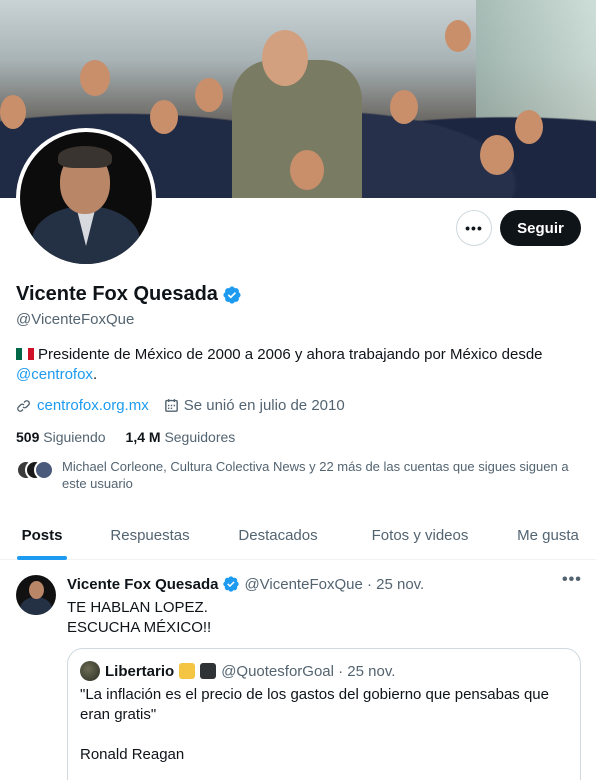 This screenshot has height=780, width=596. What do you see at coordinates (54, 374) in the screenshot?
I see `bio-mention-link: @centrofox` at bounding box center [54, 374].